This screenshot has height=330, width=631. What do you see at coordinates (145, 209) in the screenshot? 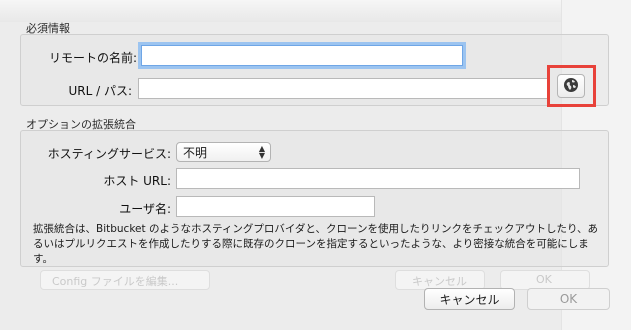
I see `username-label: ユーザ名:` at bounding box center [145, 209].